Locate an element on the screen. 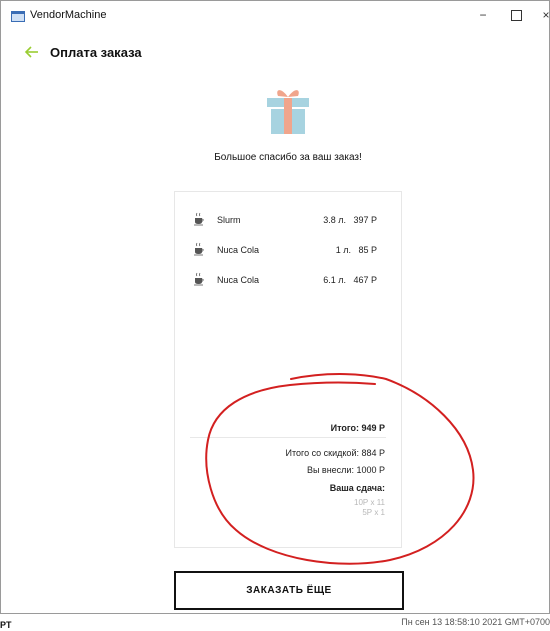 This screenshot has height=631, width=550. maximize-icon is located at coordinates (516, 16).